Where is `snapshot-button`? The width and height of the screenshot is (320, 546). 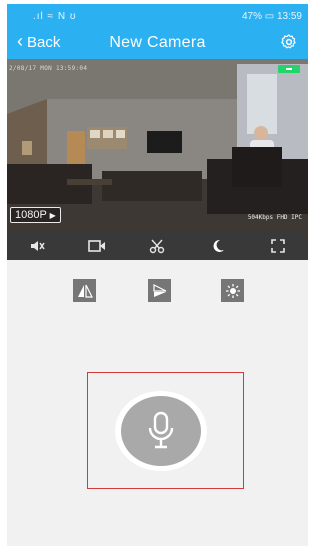 snapshot-button is located at coordinates (157, 246).